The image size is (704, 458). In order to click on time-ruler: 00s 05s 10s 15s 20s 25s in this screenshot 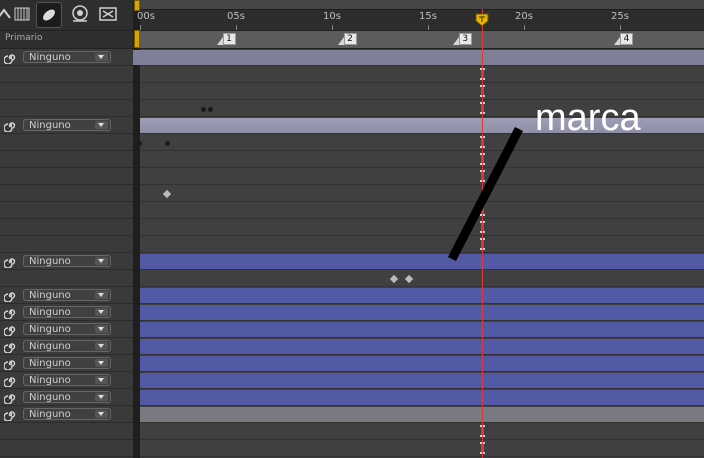, I will do `click(420, 15)`.